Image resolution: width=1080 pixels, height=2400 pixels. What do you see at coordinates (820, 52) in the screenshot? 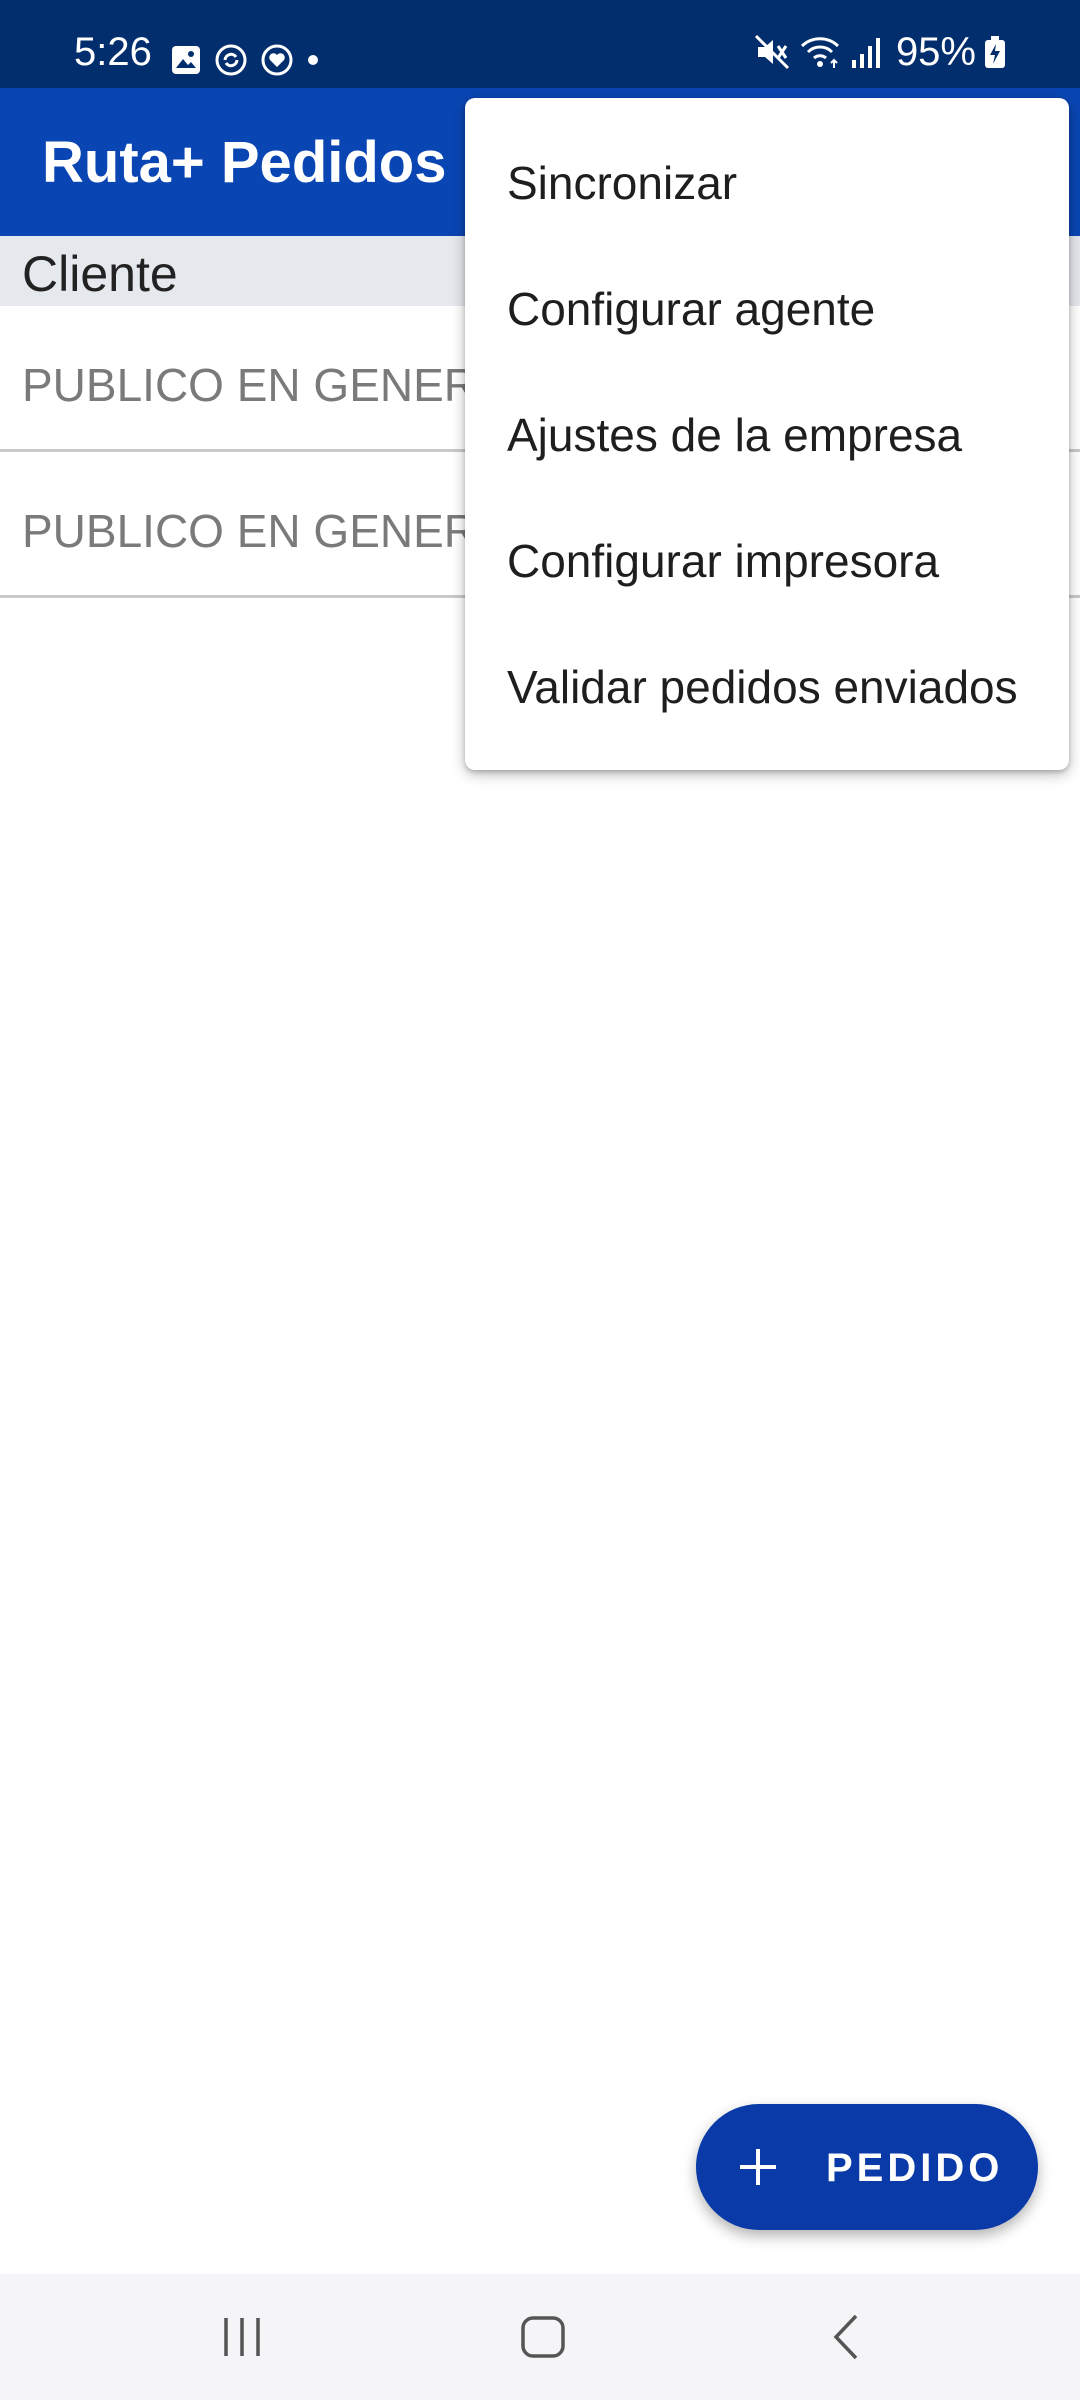
I see `wifi-icon` at bounding box center [820, 52].